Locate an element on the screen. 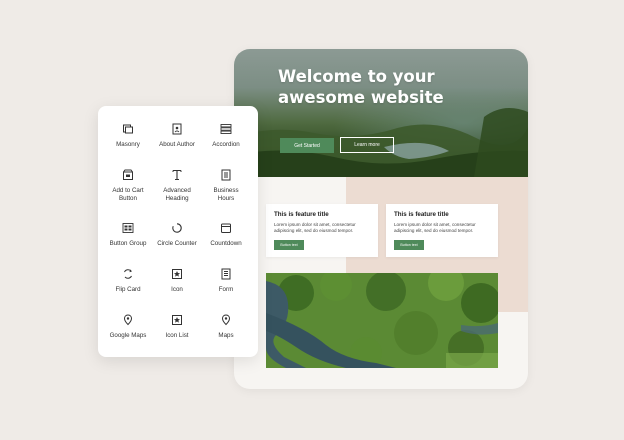 The width and height of the screenshot is (624, 440). widget-label: Business Hours is located at coordinates (226, 194).